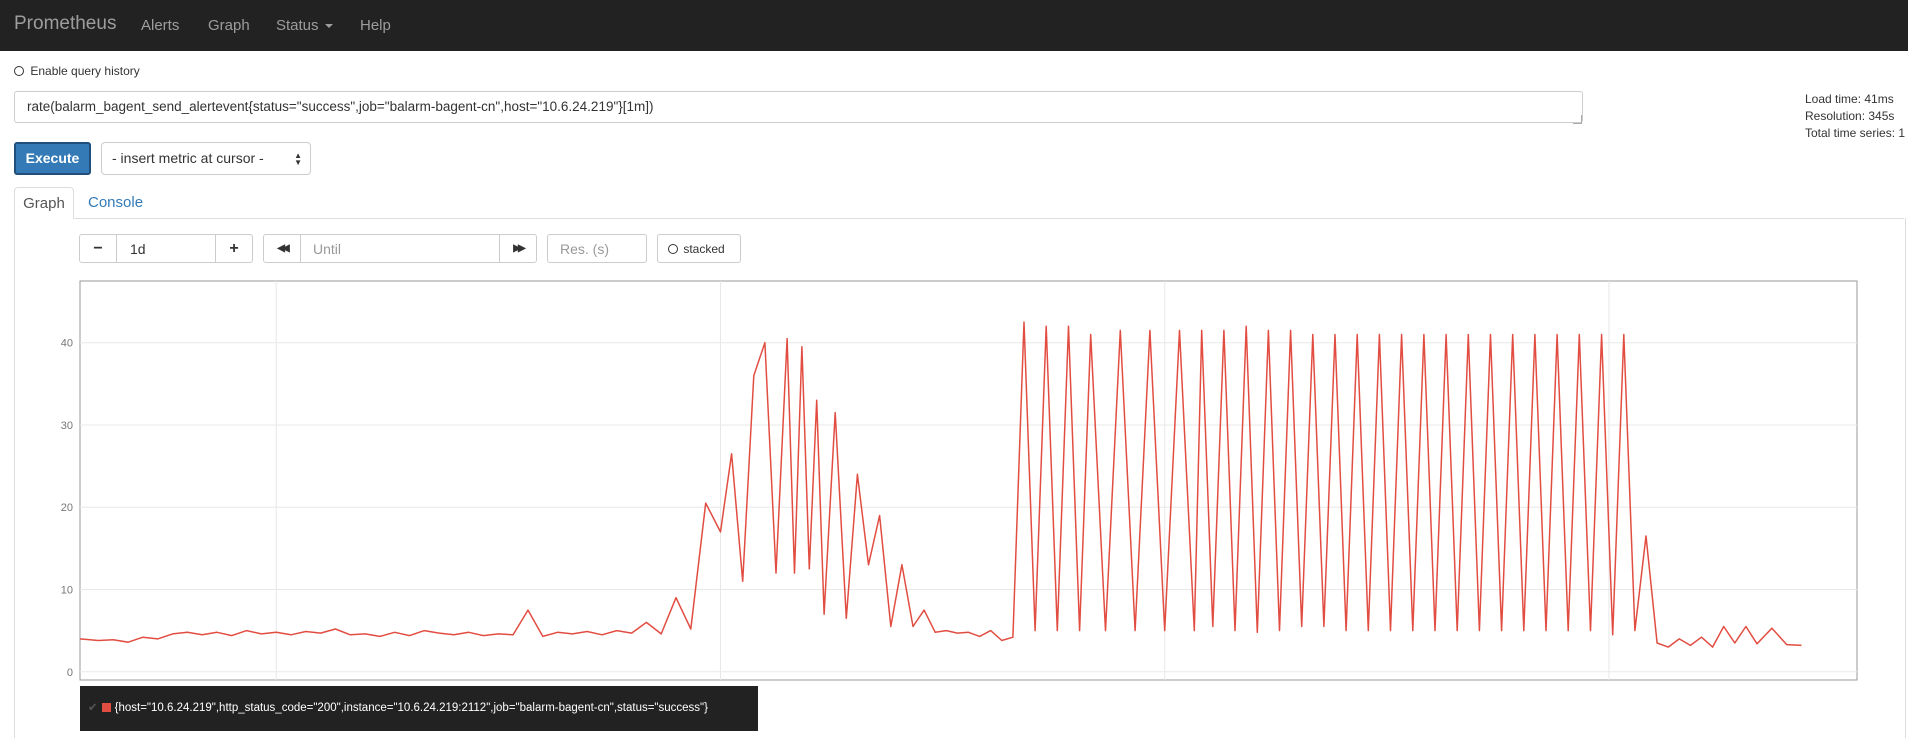  I want to click on stacked-toggle: stacked, so click(699, 248).